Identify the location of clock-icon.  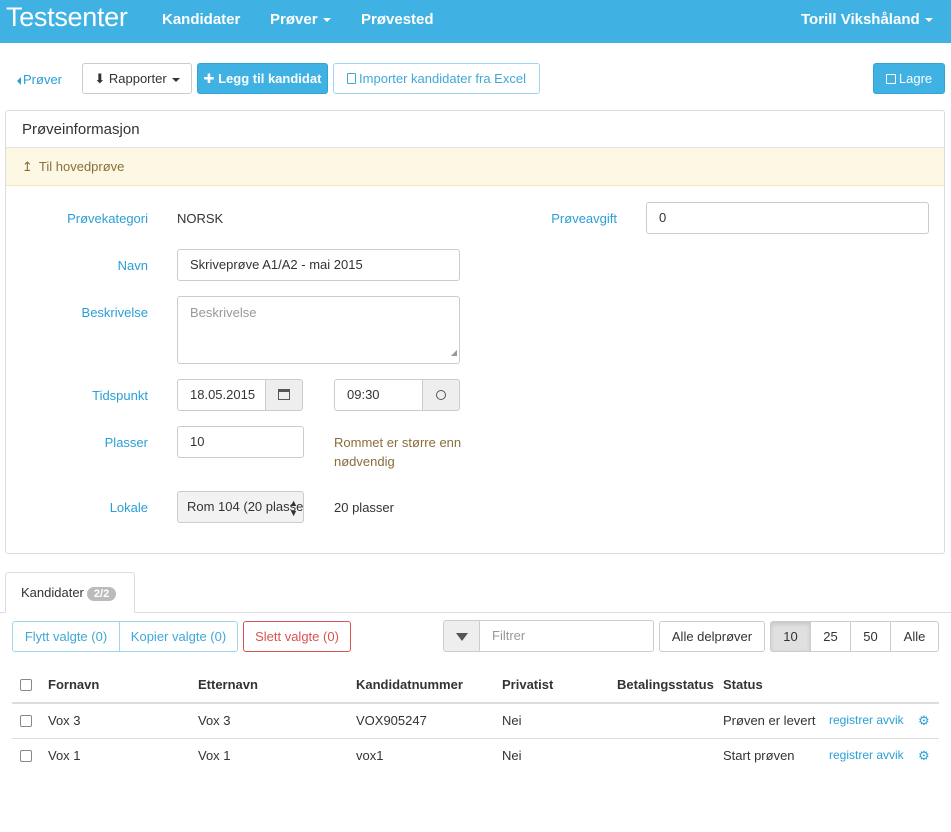
(441, 395).